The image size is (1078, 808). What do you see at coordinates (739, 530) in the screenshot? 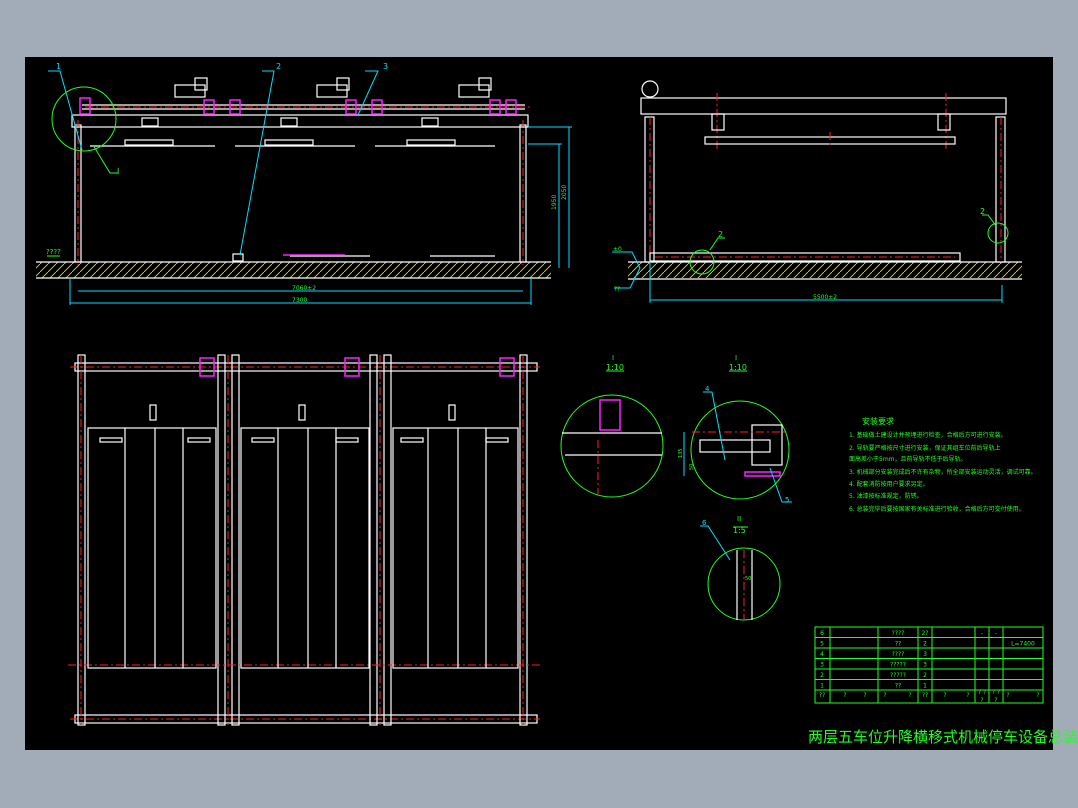
I see `detail-3-scale: 1:5` at bounding box center [739, 530].